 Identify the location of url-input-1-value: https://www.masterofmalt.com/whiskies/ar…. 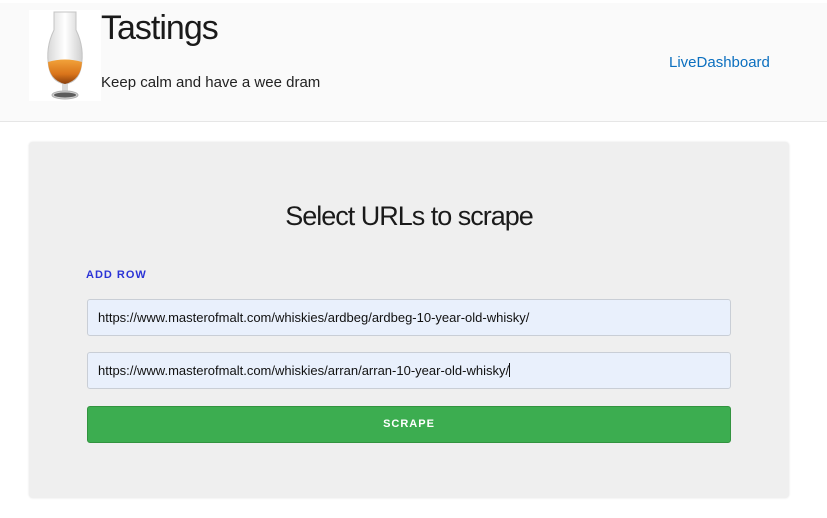
(314, 317).